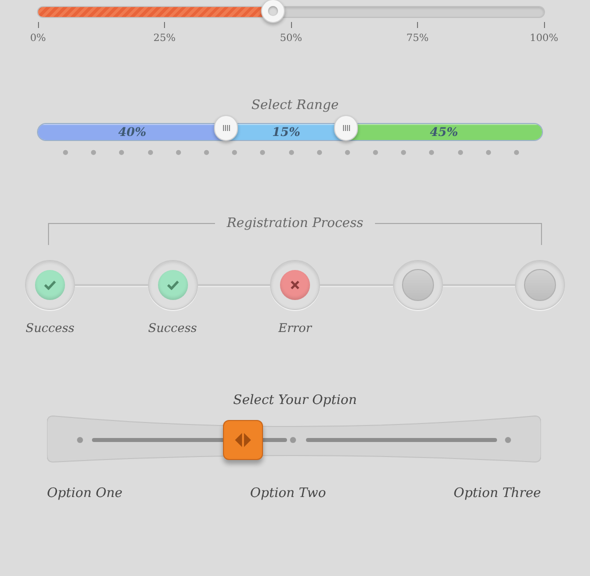  What do you see at coordinates (286, 132) in the screenshot?
I see `segment-label: 15%` at bounding box center [286, 132].